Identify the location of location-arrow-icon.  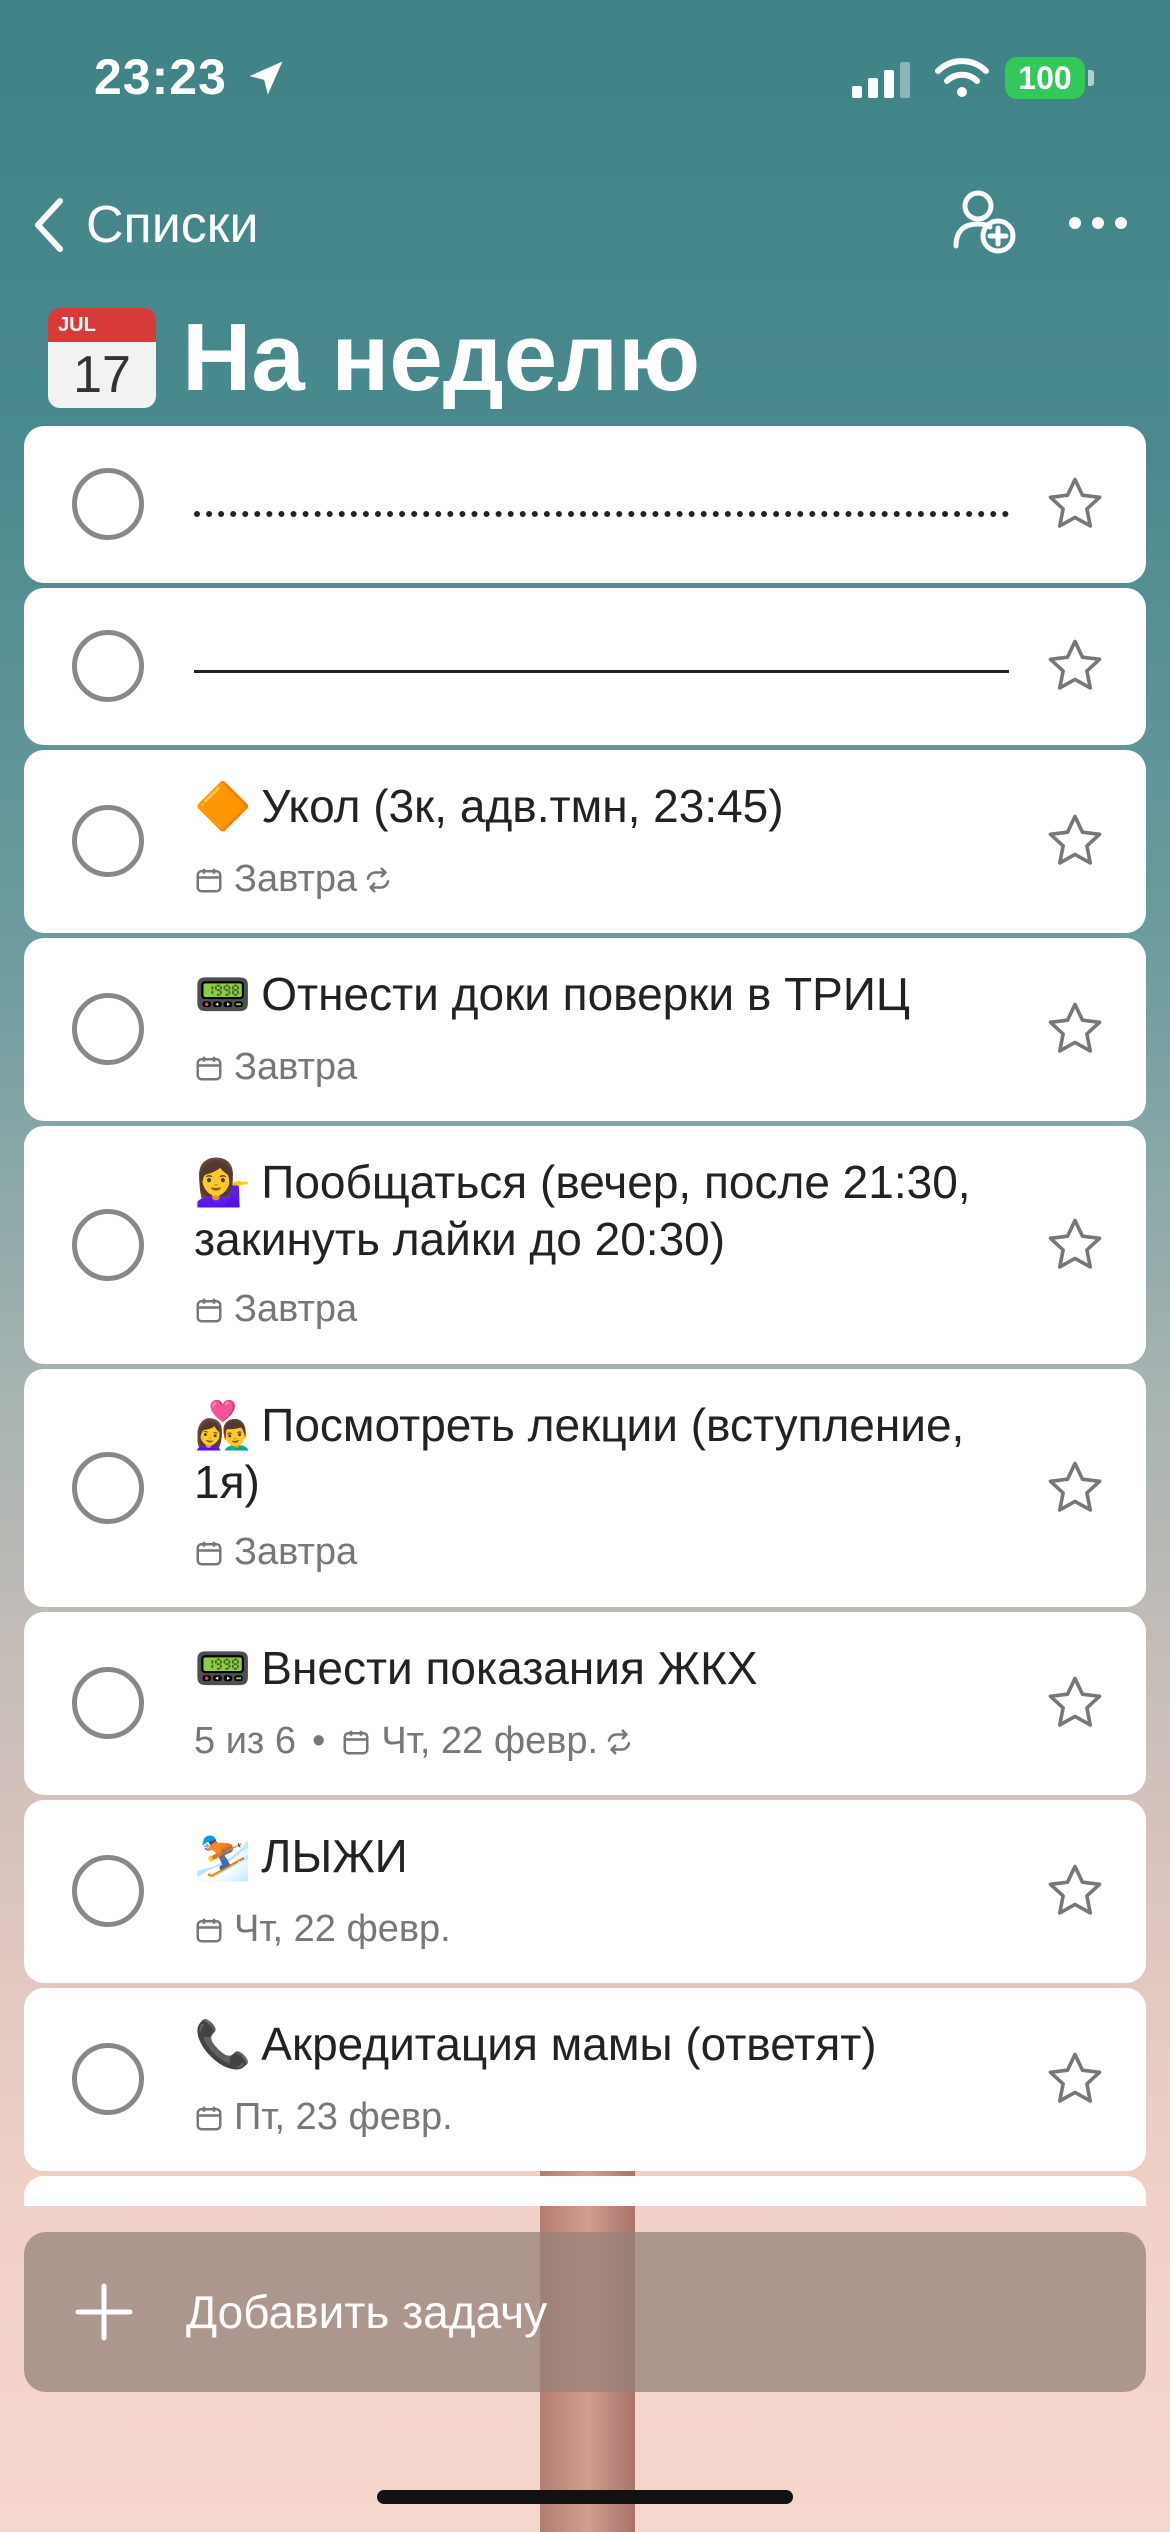
(266, 78).